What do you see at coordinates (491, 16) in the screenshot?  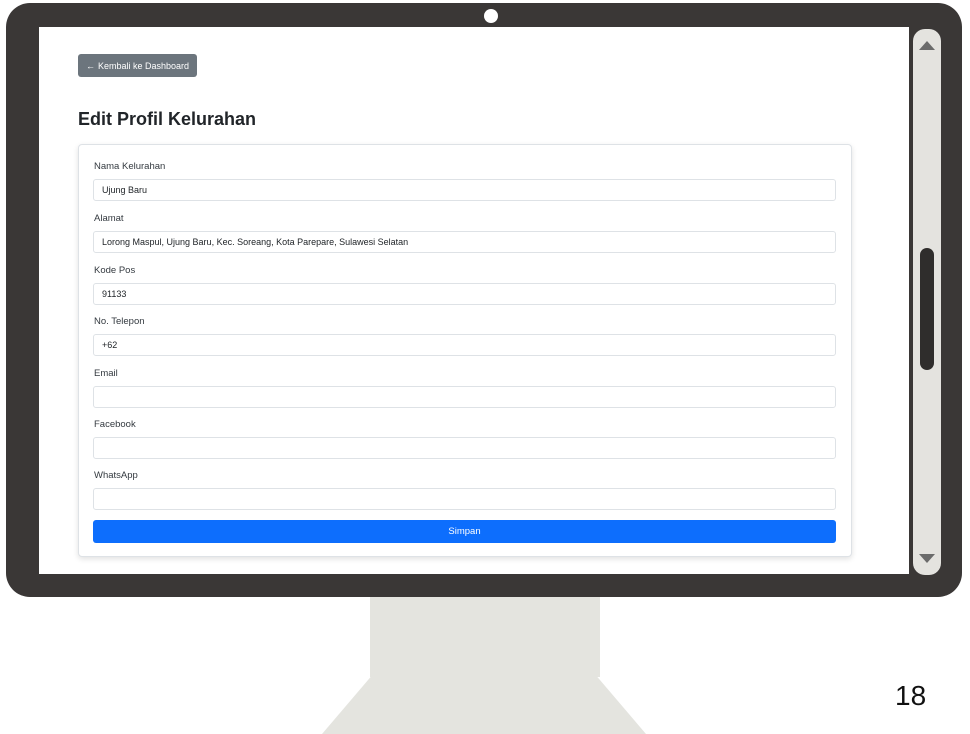 I see `camera-dot` at bounding box center [491, 16].